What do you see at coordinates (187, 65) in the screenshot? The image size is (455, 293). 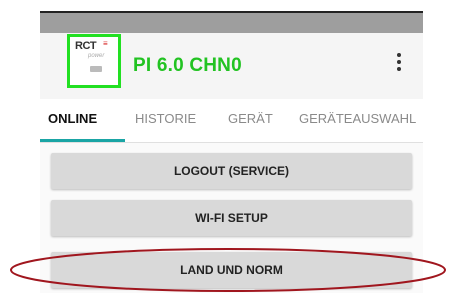 I see `device-title: PI 6.0 CHN0` at bounding box center [187, 65].